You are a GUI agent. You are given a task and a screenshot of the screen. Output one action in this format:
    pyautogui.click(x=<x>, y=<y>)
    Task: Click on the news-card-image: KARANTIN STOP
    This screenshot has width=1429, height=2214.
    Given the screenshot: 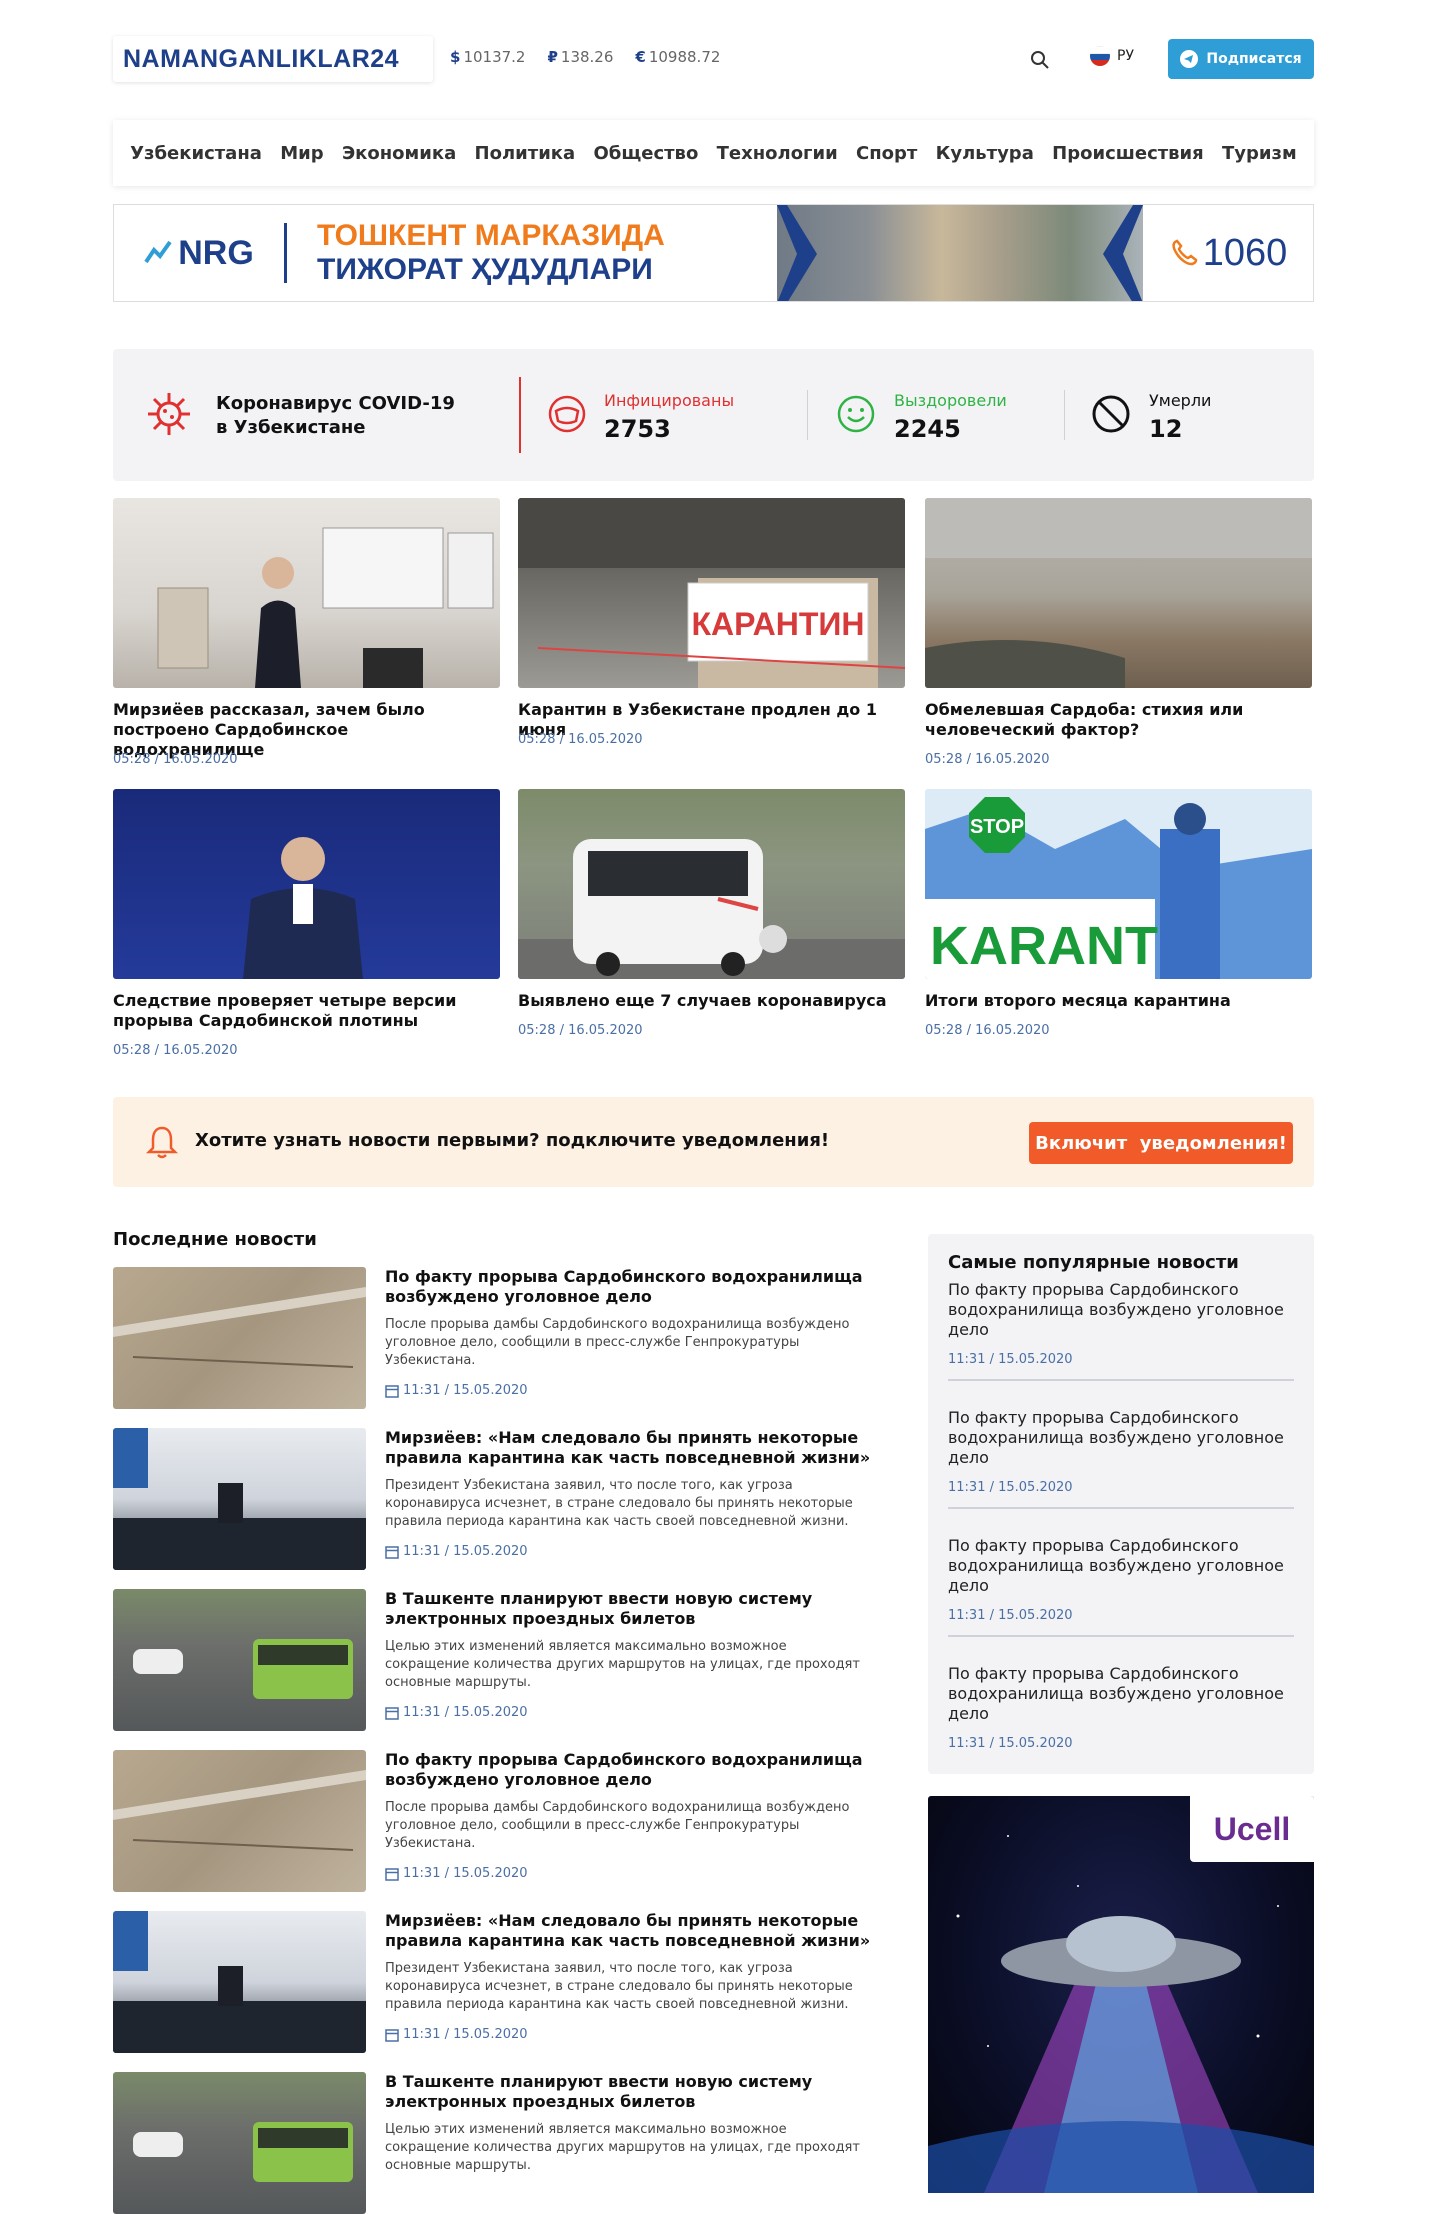 What is the action you would take?
    pyautogui.click(x=1118, y=884)
    